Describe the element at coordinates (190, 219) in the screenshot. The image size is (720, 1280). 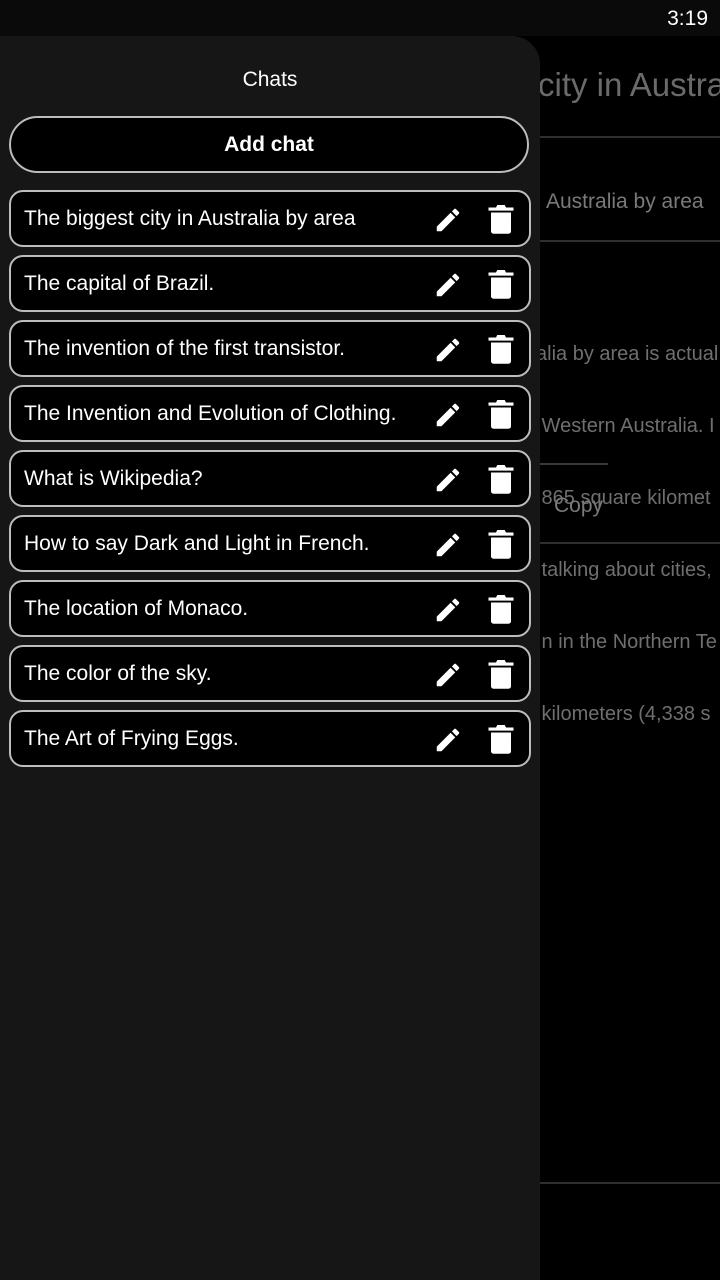
I see `chat-item-label: The biggest city in Australia by area` at that location.